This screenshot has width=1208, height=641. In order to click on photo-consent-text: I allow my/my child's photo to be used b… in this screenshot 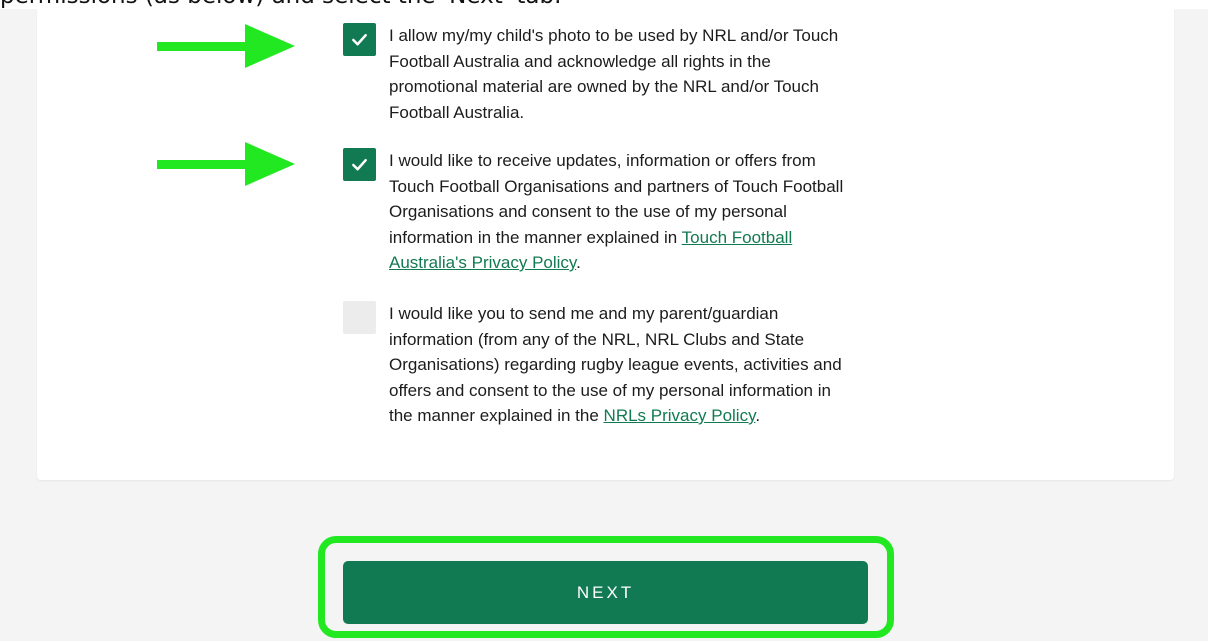, I will do `click(614, 74)`.